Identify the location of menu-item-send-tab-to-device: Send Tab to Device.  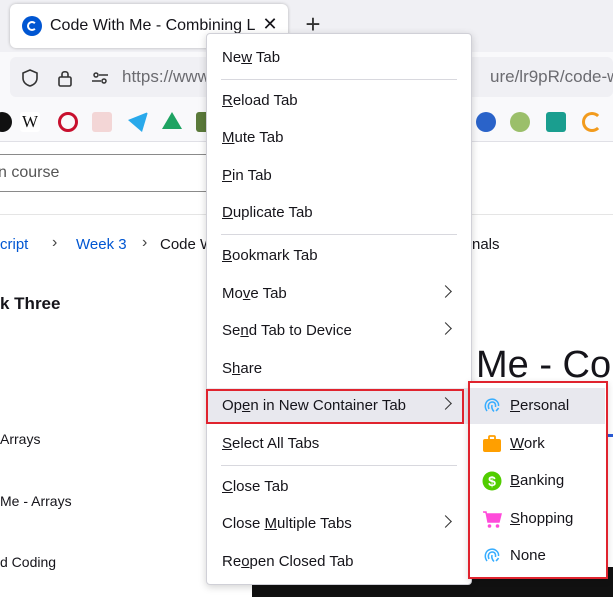
(339, 331).